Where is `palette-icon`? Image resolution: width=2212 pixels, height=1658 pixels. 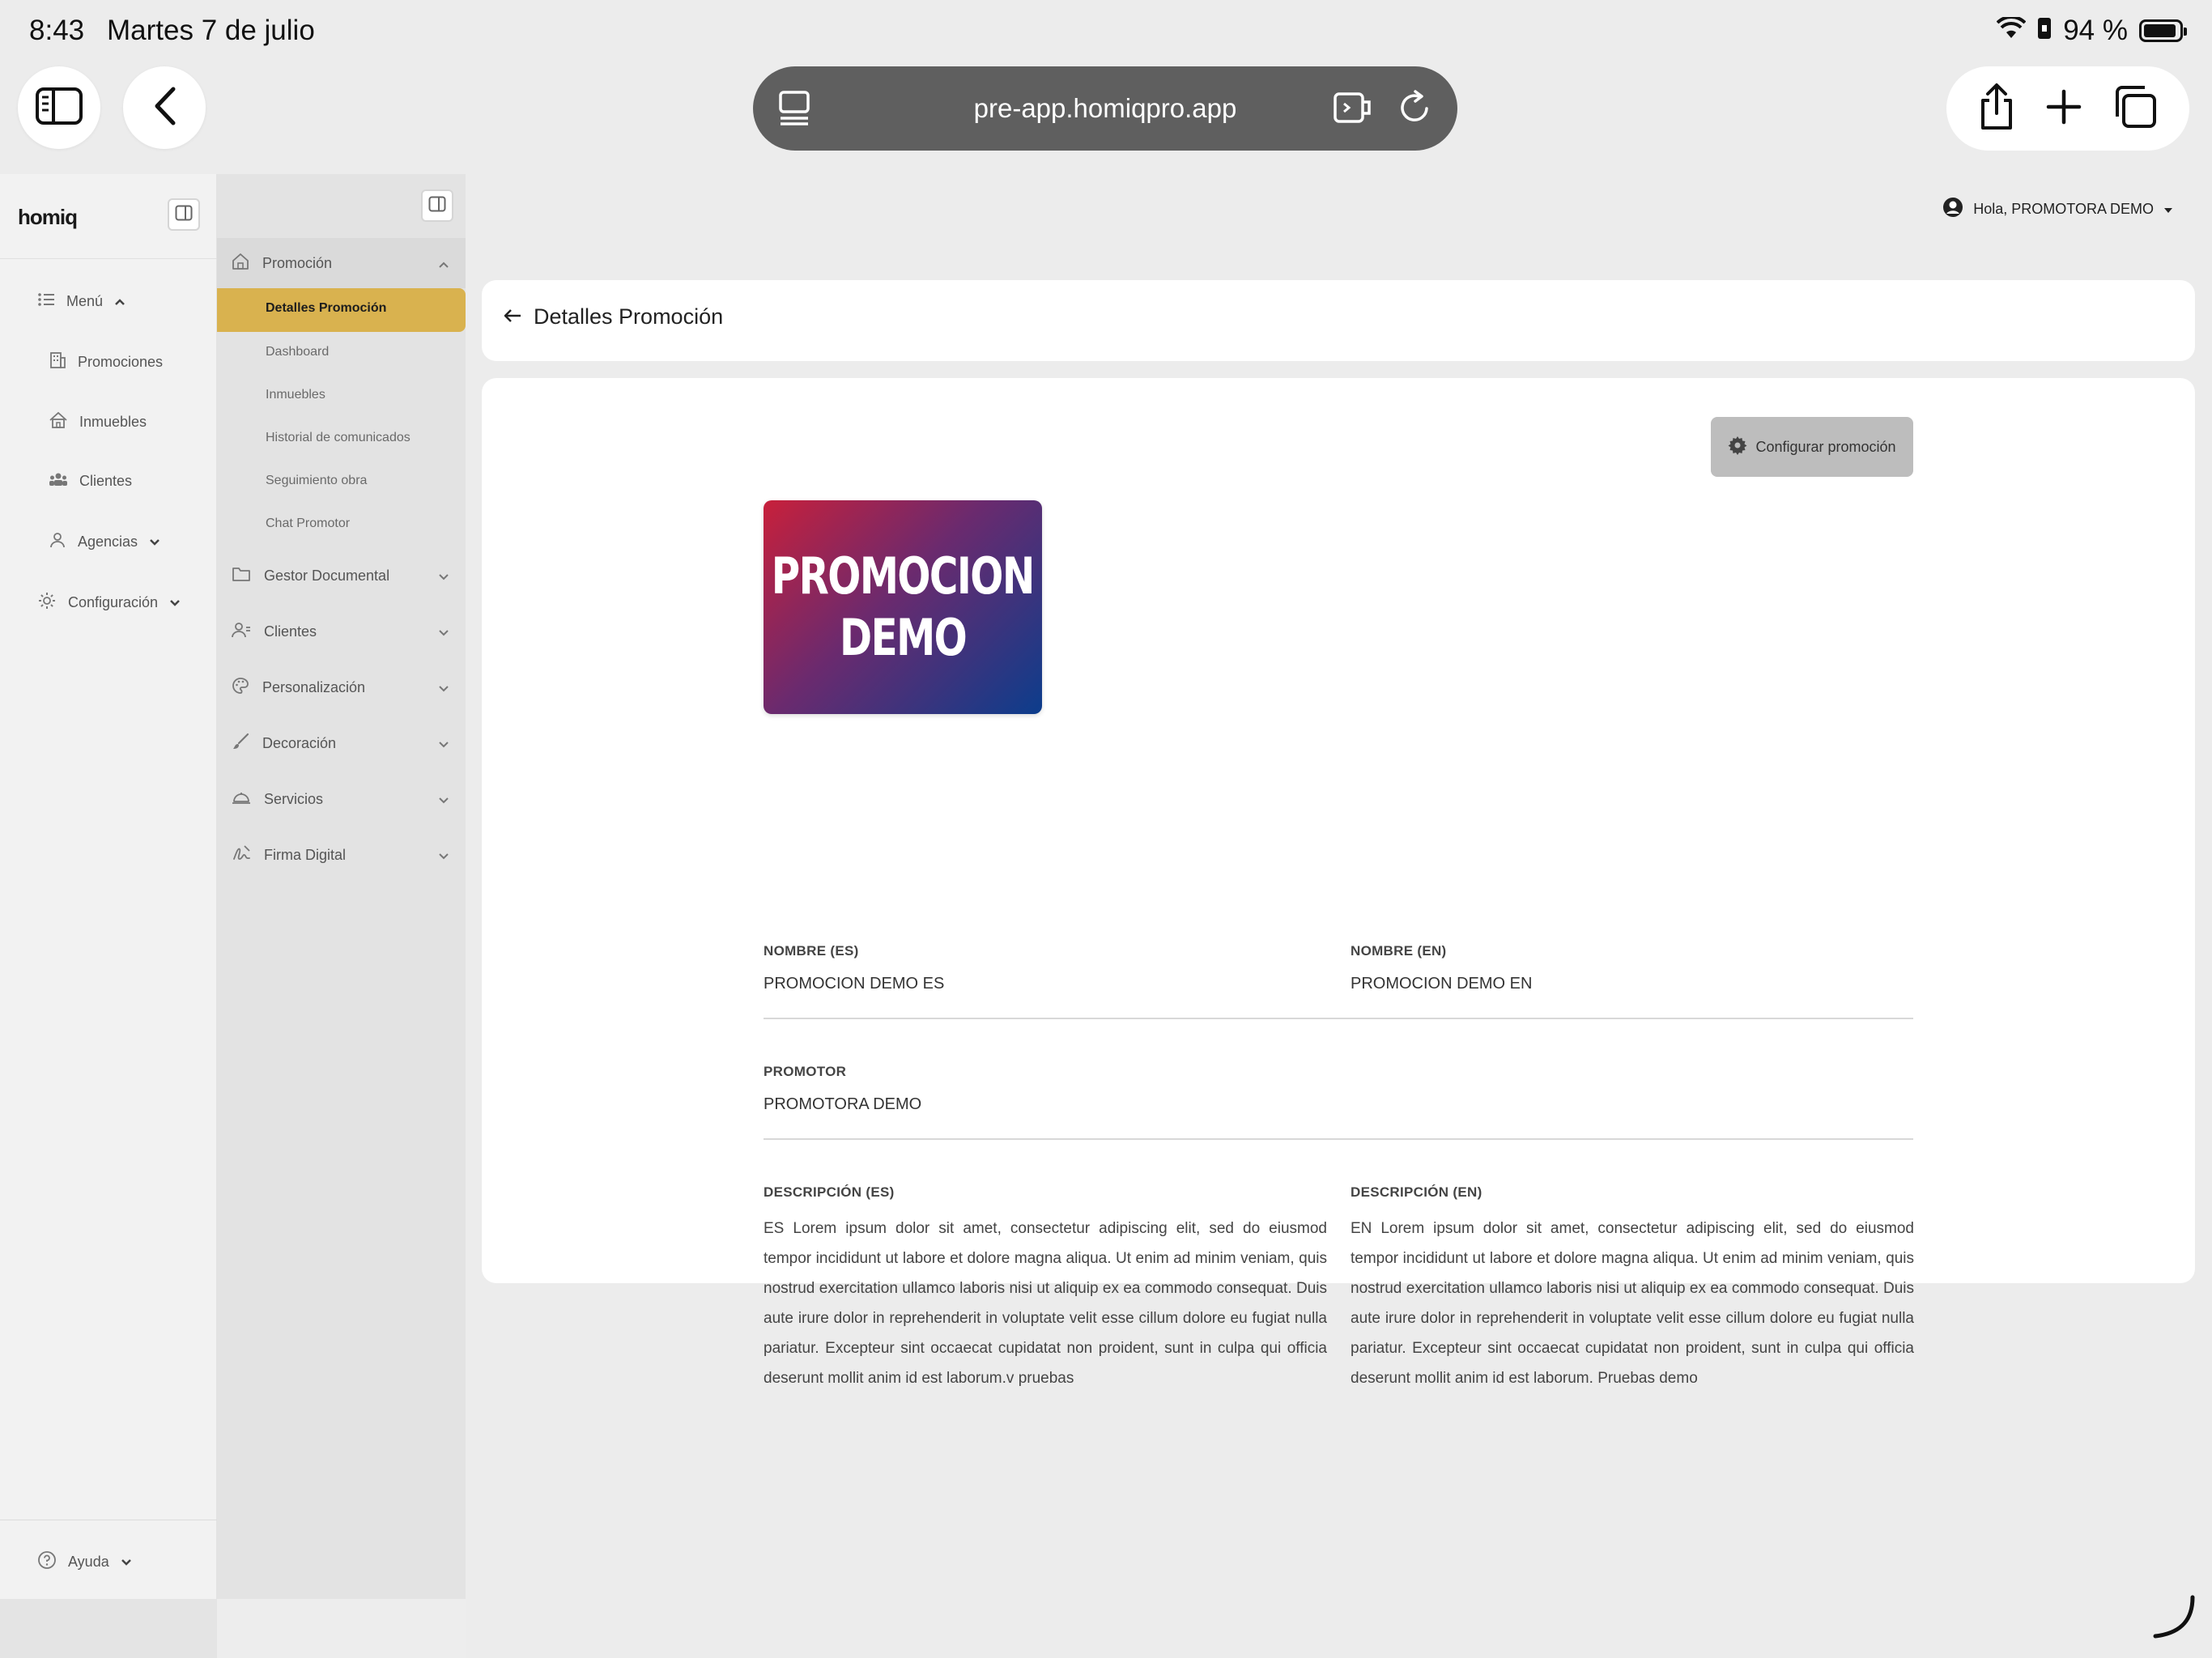 palette-icon is located at coordinates (240, 688).